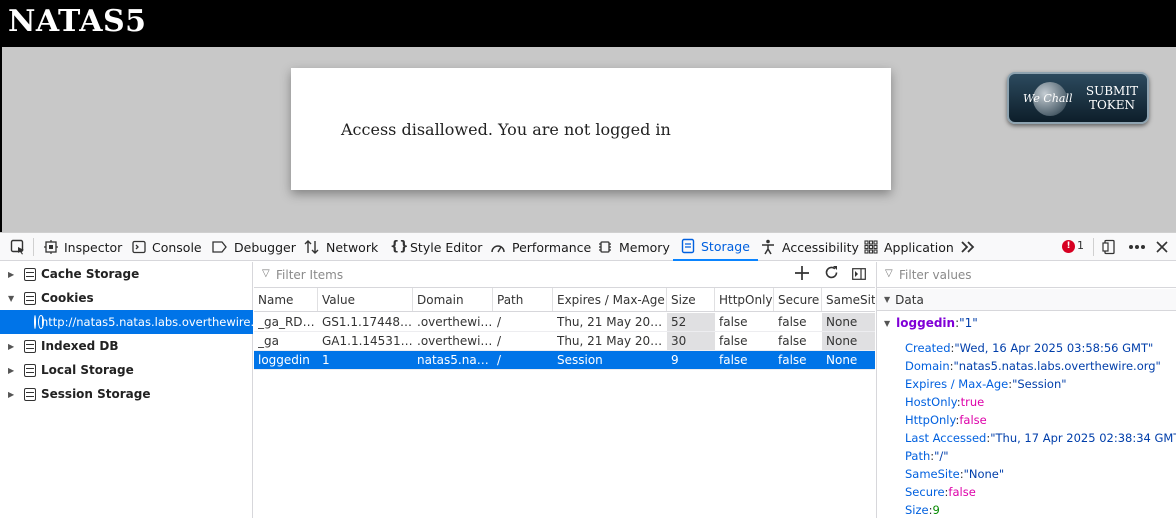  Describe the element at coordinates (927, 456) in the screenshot. I see `data-prop-row: Path:"/"` at that location.